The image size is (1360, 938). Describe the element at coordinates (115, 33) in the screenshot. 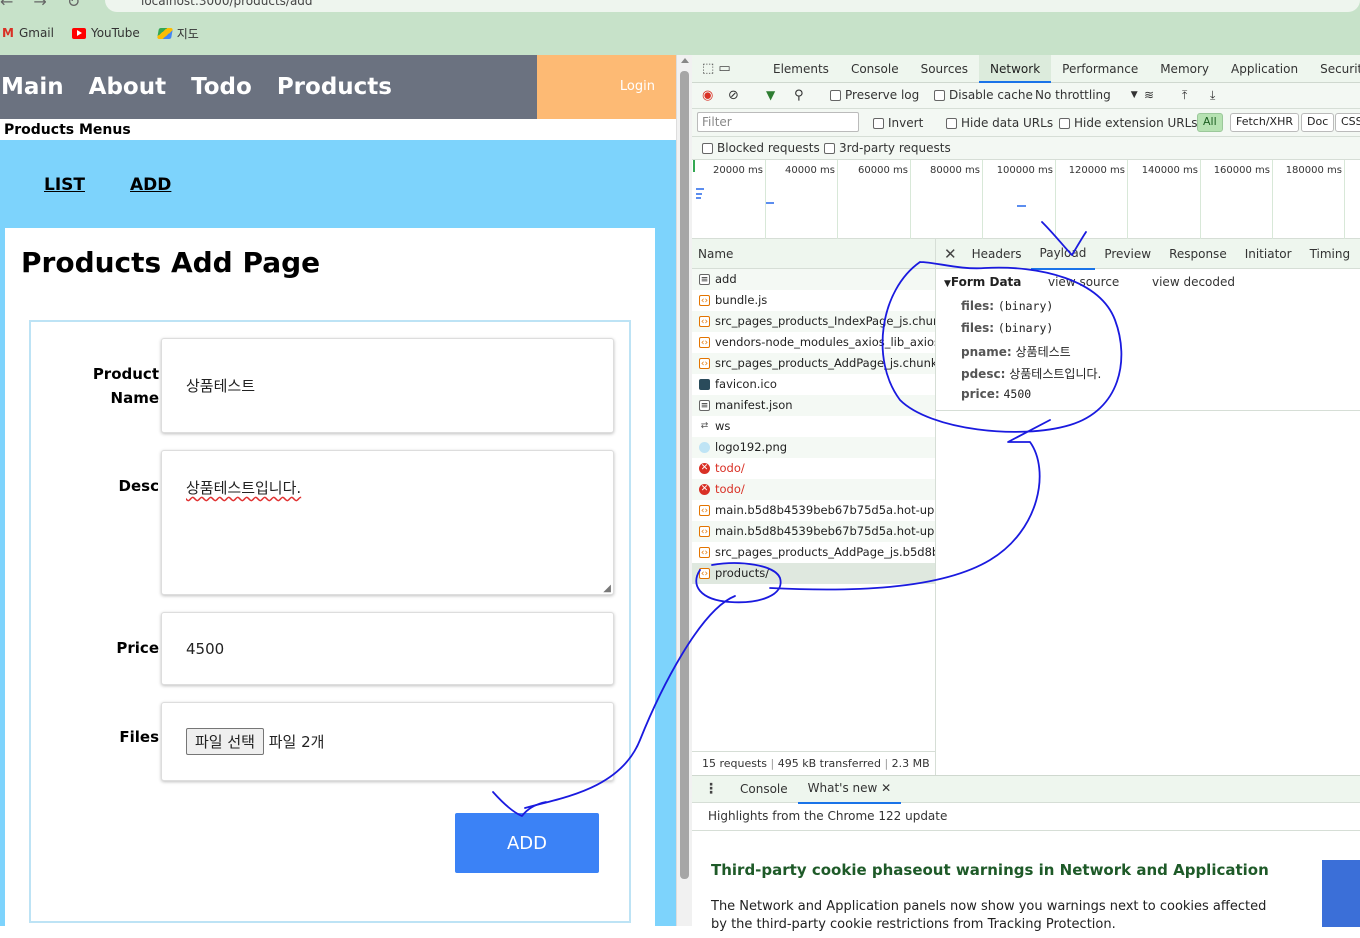

I see `bookmark-label: YouTube` at that location.